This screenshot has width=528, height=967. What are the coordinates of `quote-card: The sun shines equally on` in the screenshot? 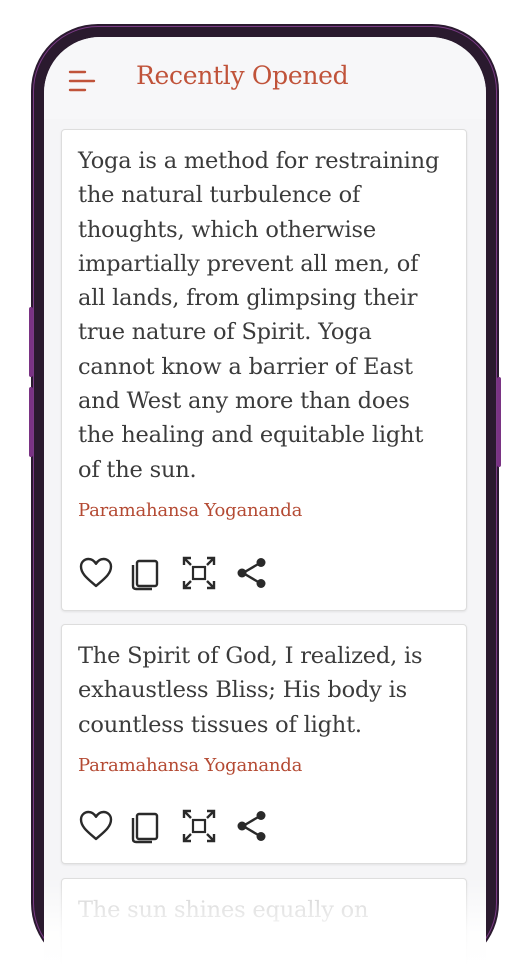 It's located at (264, 922).